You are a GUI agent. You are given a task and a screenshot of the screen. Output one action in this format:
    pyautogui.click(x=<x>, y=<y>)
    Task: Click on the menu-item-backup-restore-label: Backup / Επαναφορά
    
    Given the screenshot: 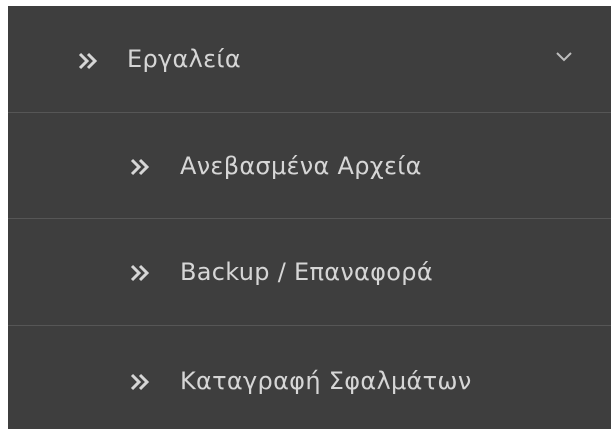 What is the action you would take?
    pyautogui.click(x=306, y=272)
    